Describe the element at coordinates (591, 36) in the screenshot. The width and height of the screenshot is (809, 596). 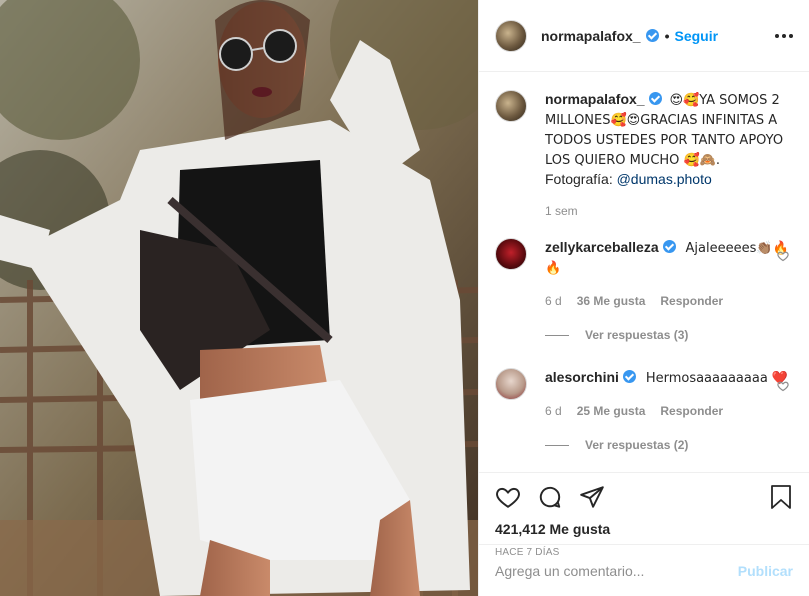
I see `author-username: normapalafox_` at that location.